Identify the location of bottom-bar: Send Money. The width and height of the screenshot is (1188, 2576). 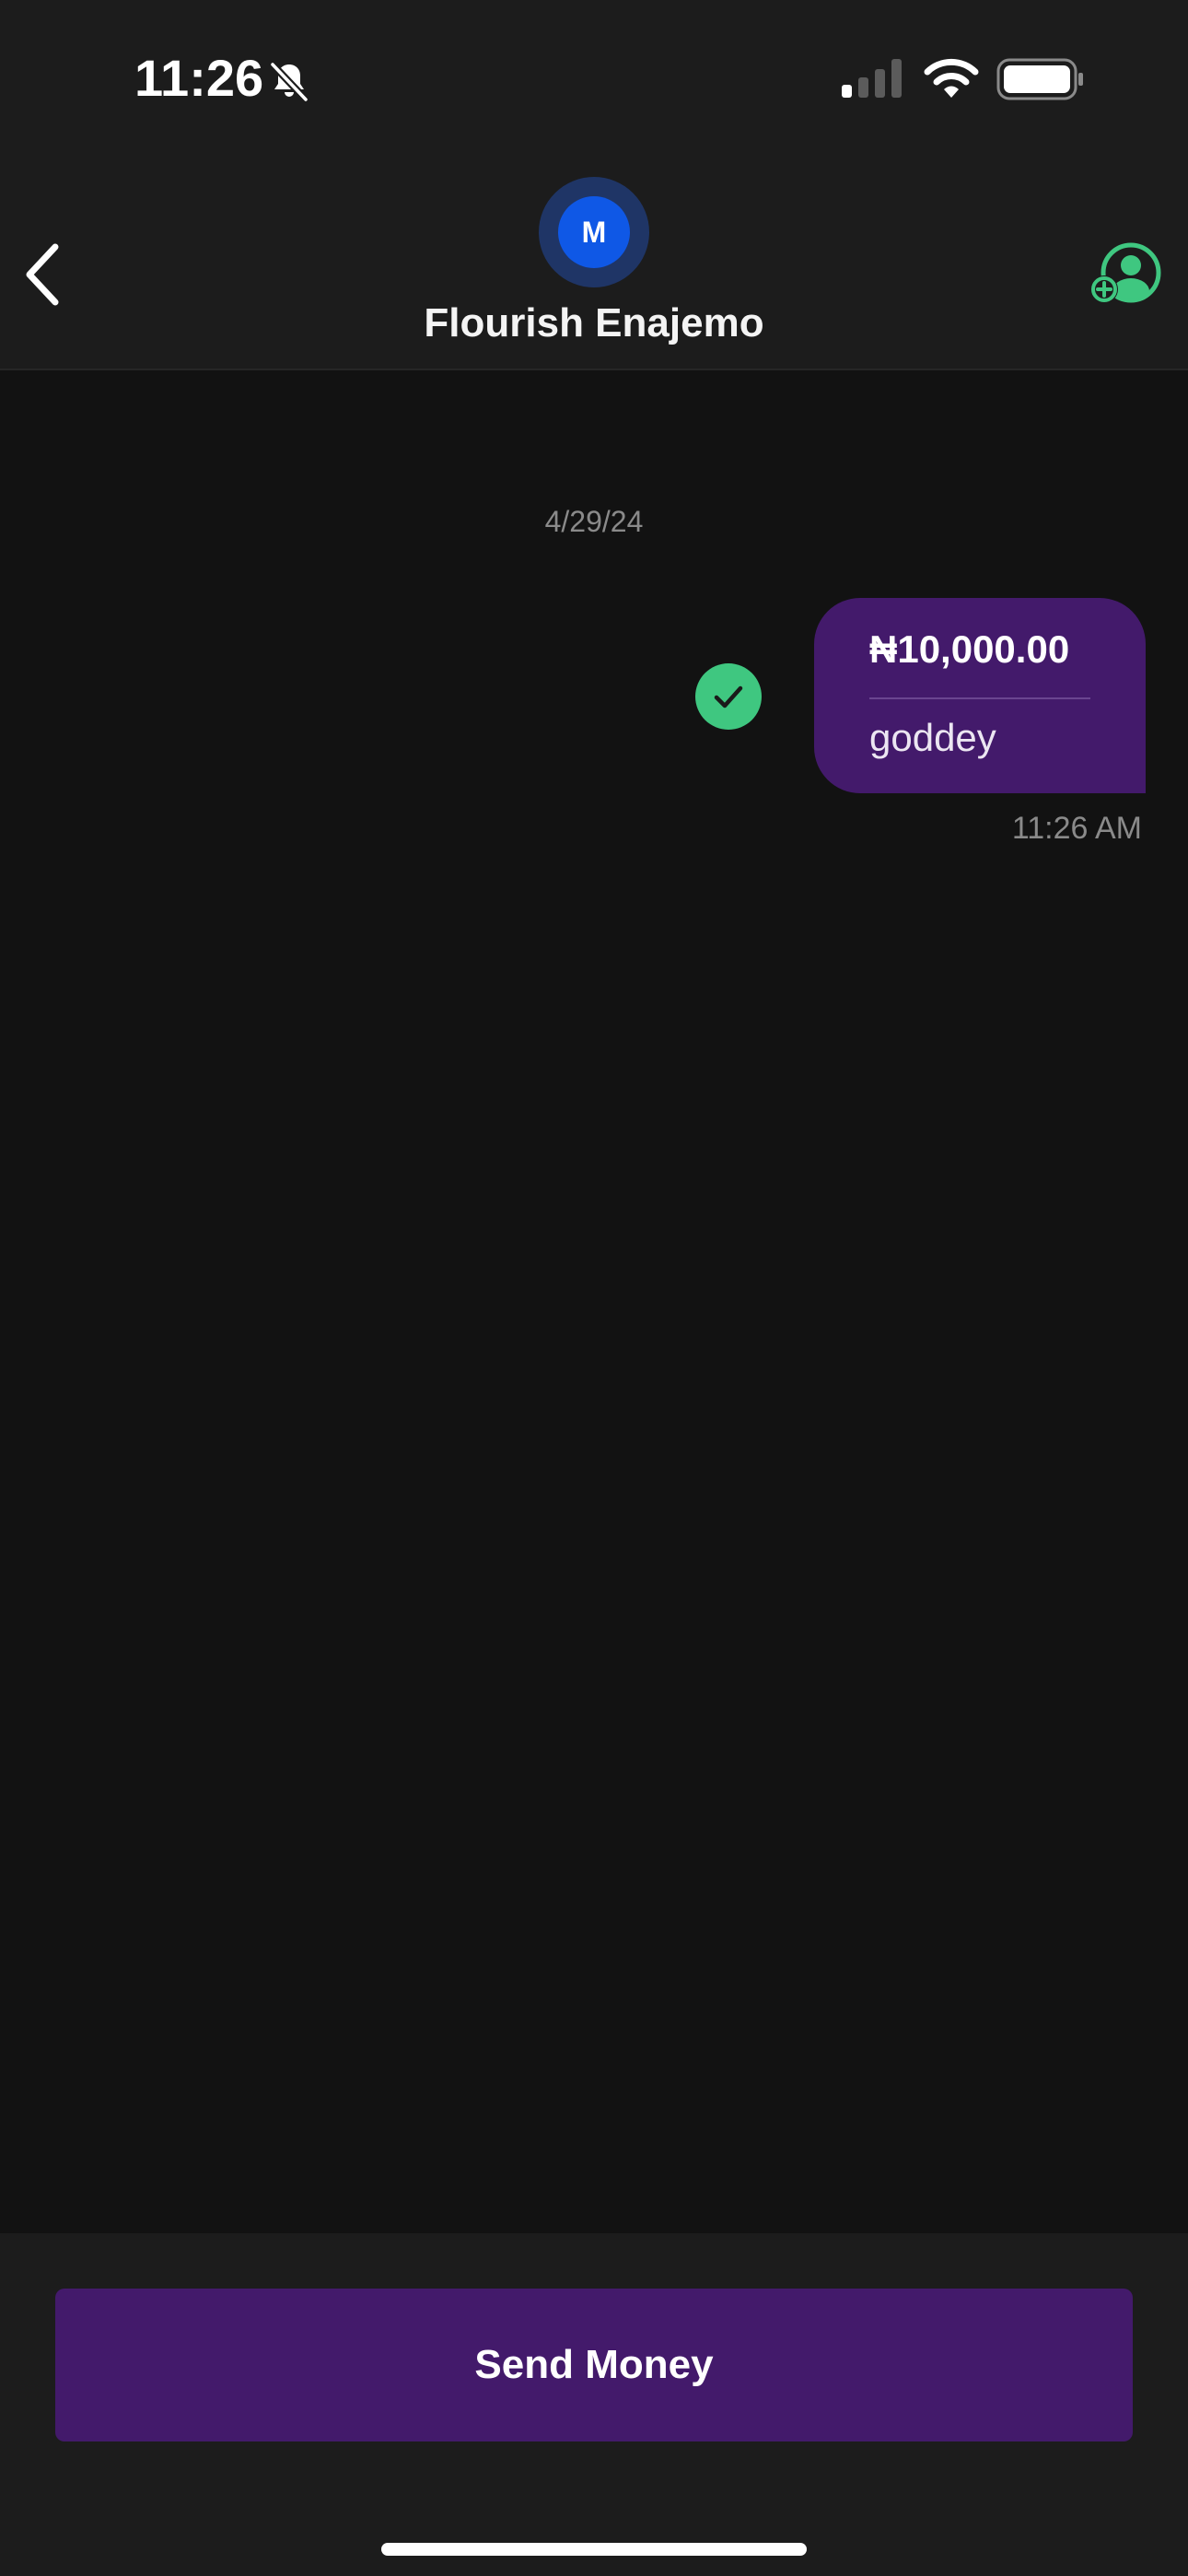
(594, 2404).